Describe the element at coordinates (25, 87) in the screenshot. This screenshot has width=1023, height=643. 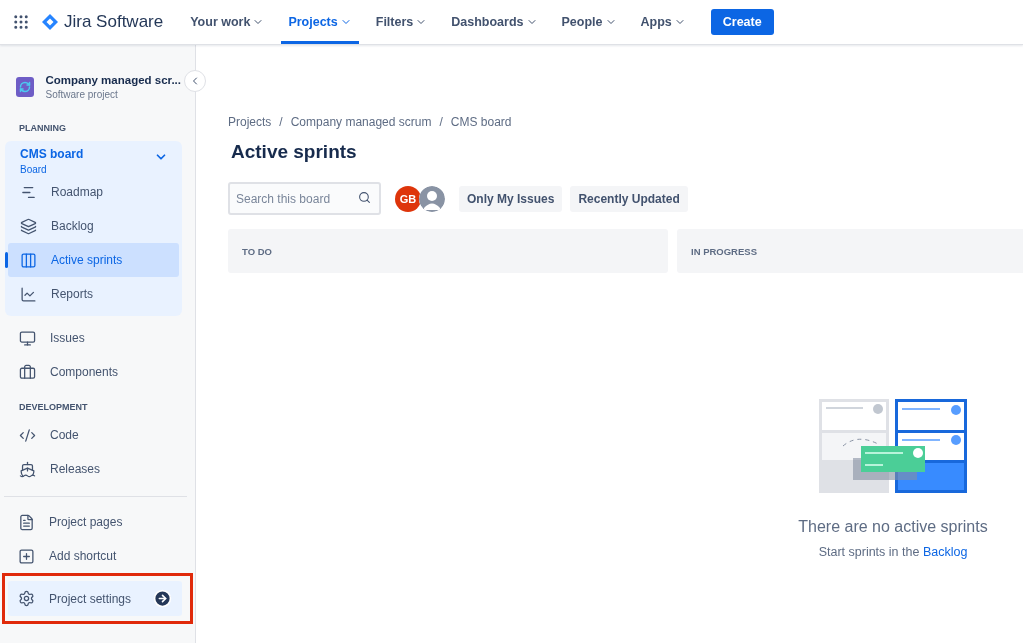
I see `project-avatar-icon` at that location.